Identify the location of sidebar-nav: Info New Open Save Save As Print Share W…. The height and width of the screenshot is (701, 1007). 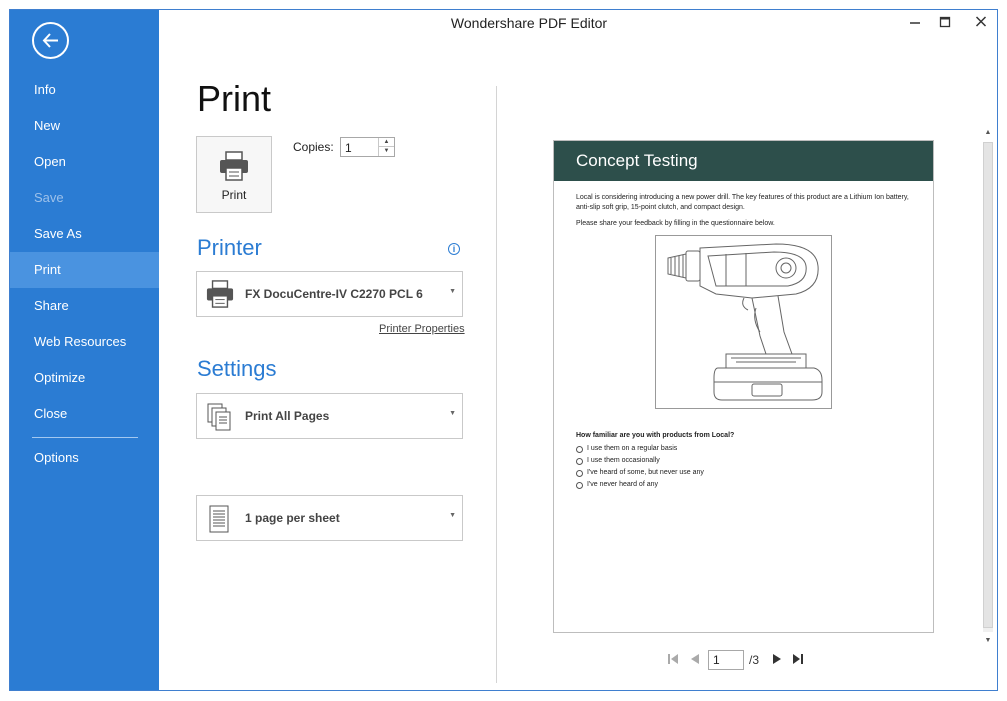
(84, 274).